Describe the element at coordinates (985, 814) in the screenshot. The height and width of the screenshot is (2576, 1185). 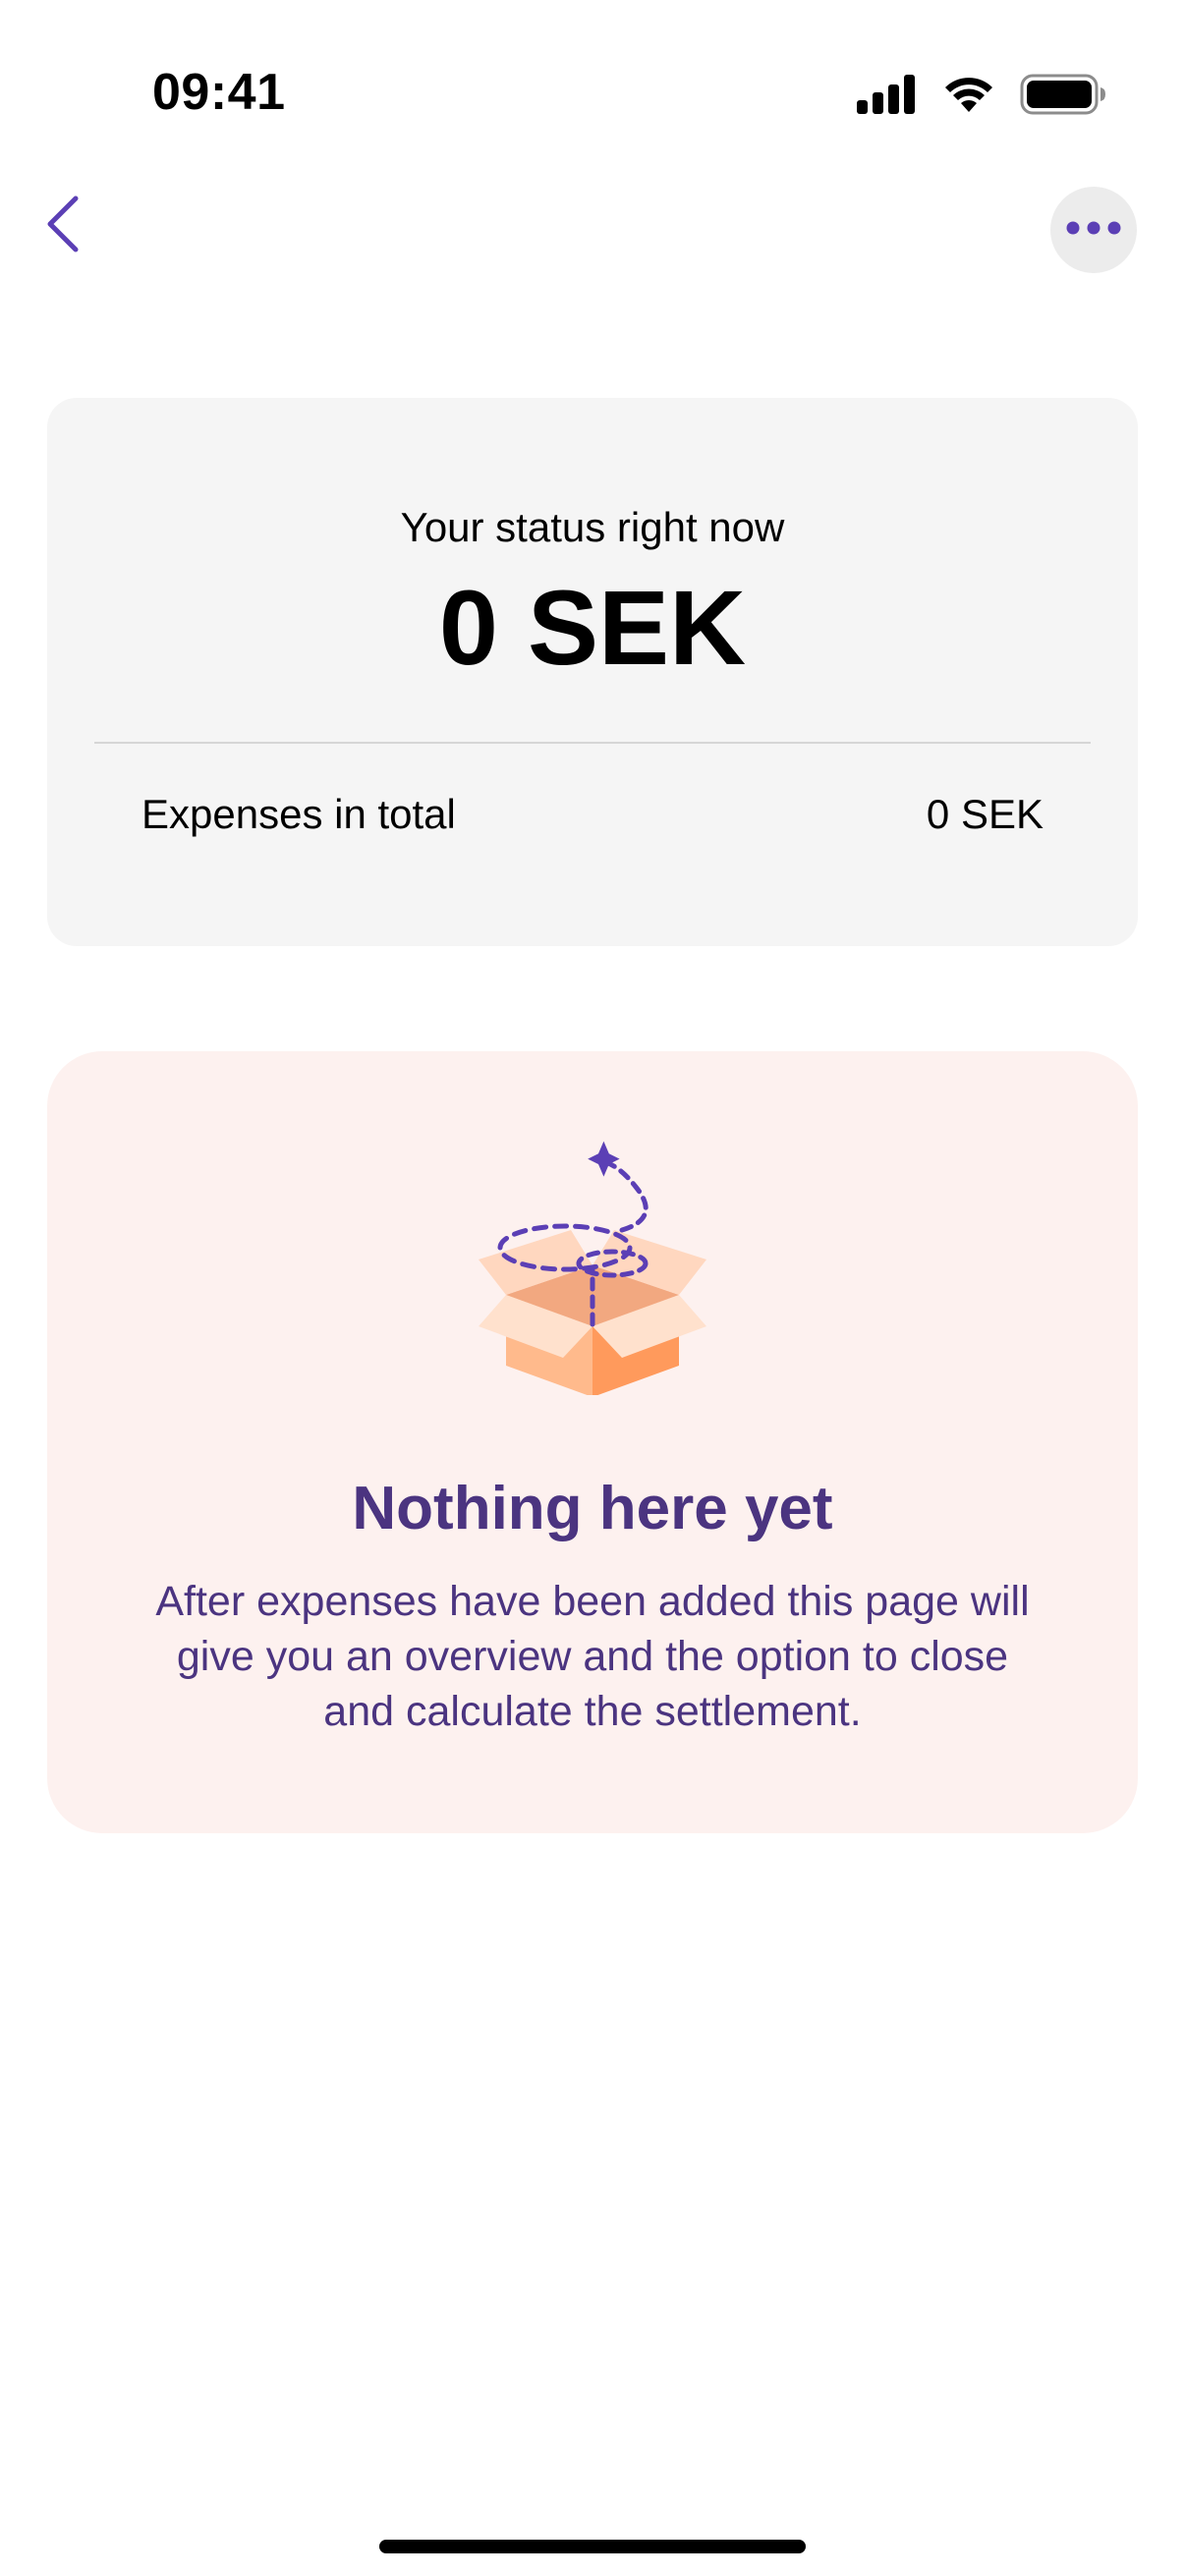
I see `expenses-total-value: 0 SEK` at that location.